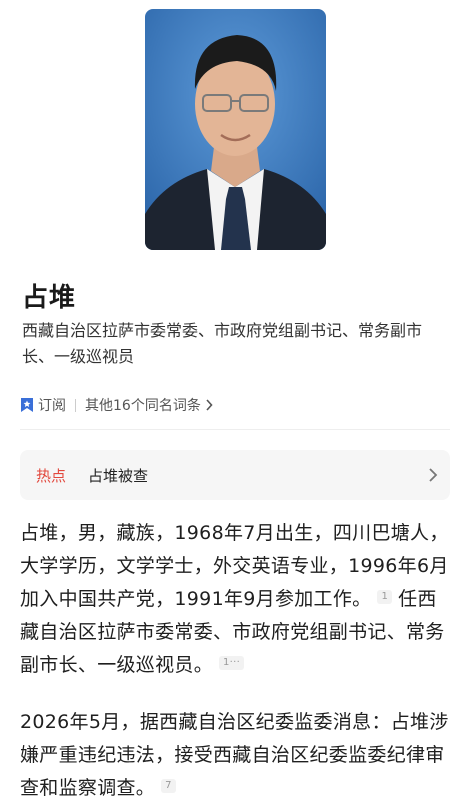 The width and height of the screenshot is (470, 805). I want to click on entry-actions: 订阅 其他16个同名词条, so click(116, 405).